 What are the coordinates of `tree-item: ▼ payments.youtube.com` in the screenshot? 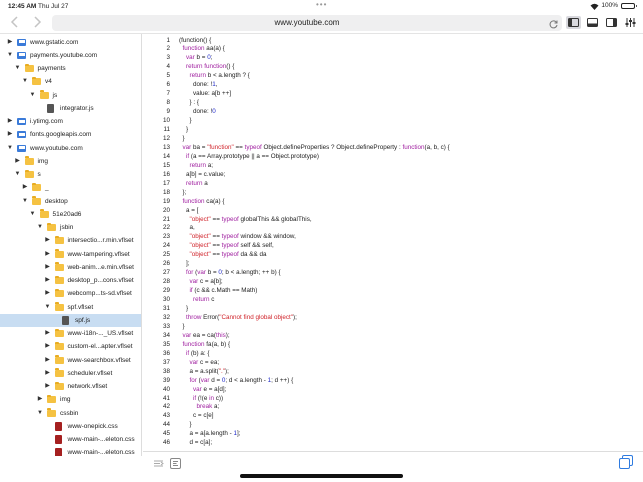 It's located at (70, 55).